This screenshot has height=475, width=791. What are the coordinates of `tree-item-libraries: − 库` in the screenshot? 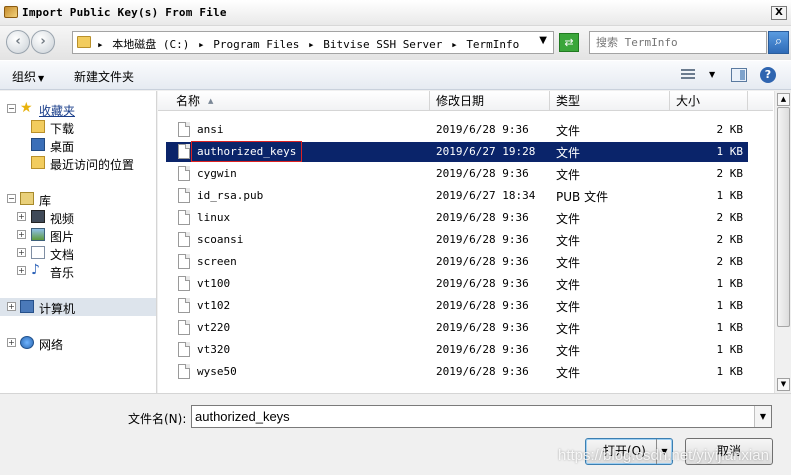 It's located at (78, 199).